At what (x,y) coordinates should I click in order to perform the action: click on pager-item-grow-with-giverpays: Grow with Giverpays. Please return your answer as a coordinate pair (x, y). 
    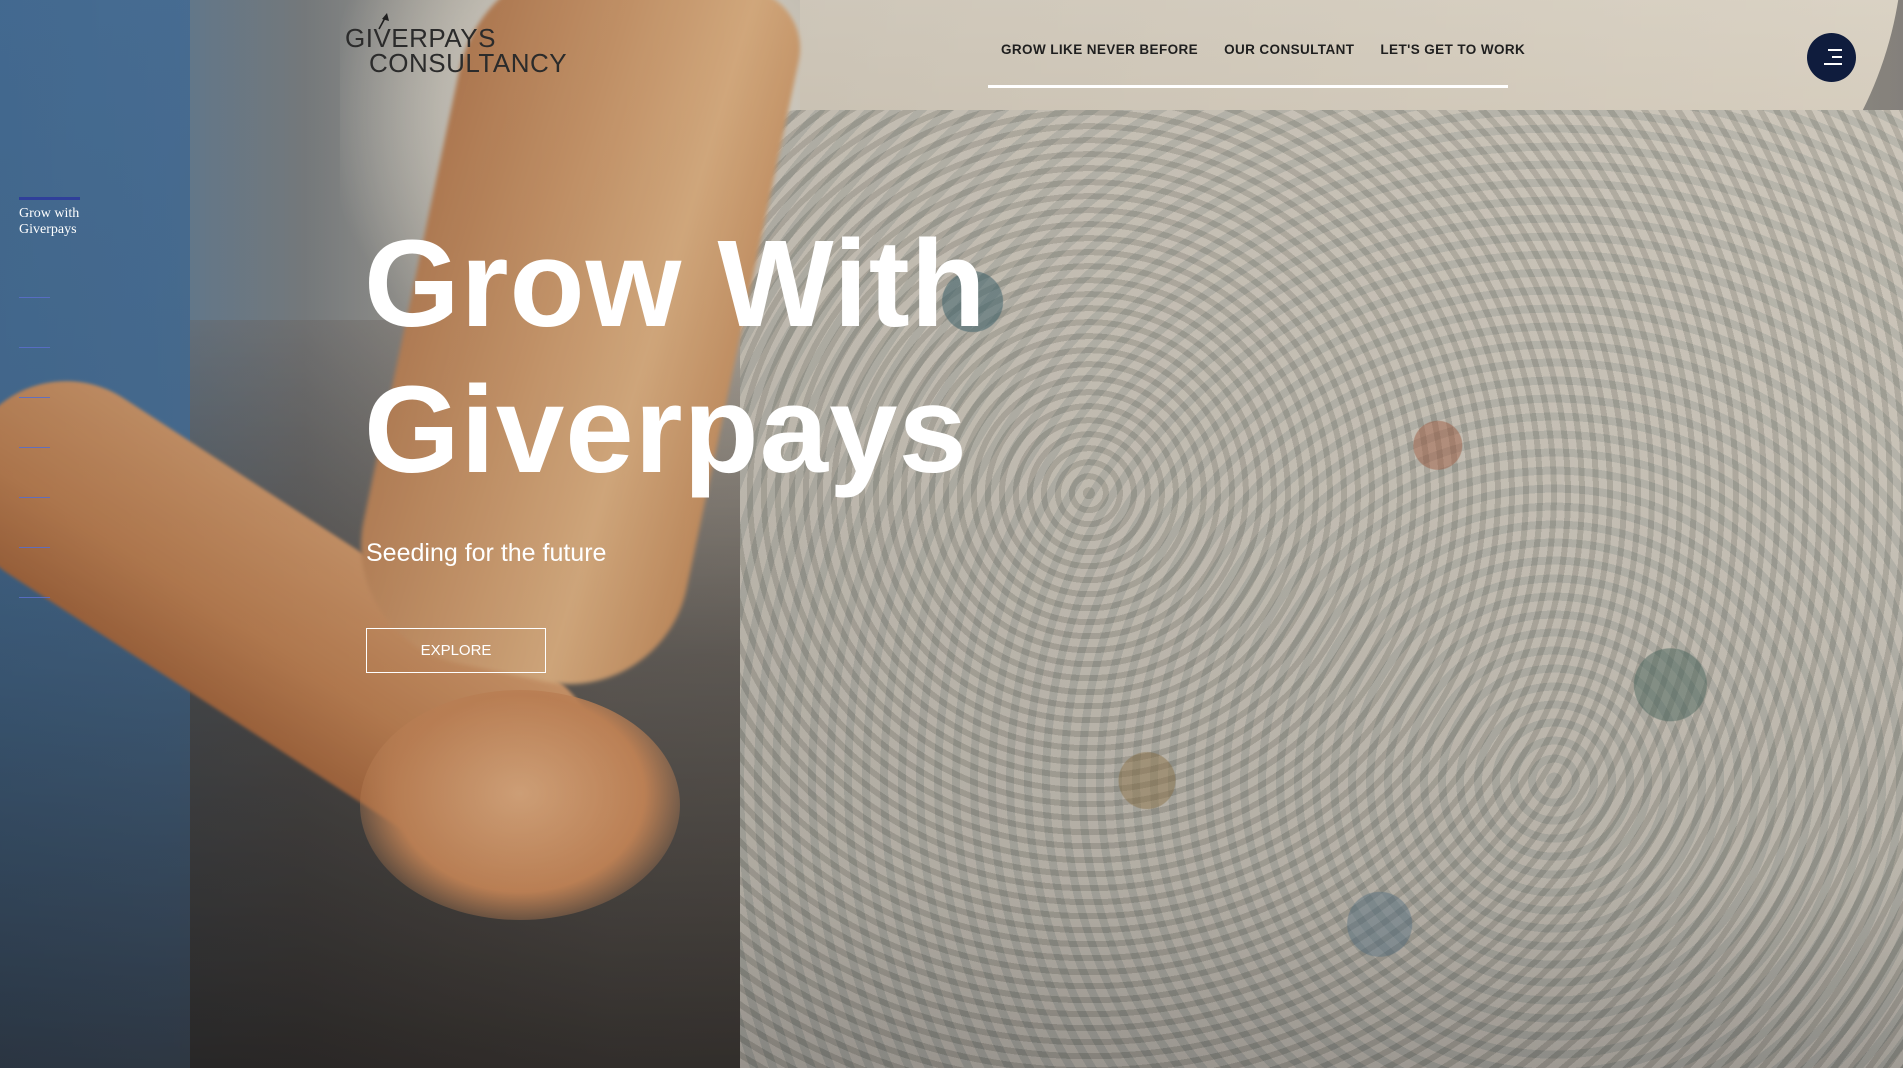
    Looking at the image, I should click on (54, 222).